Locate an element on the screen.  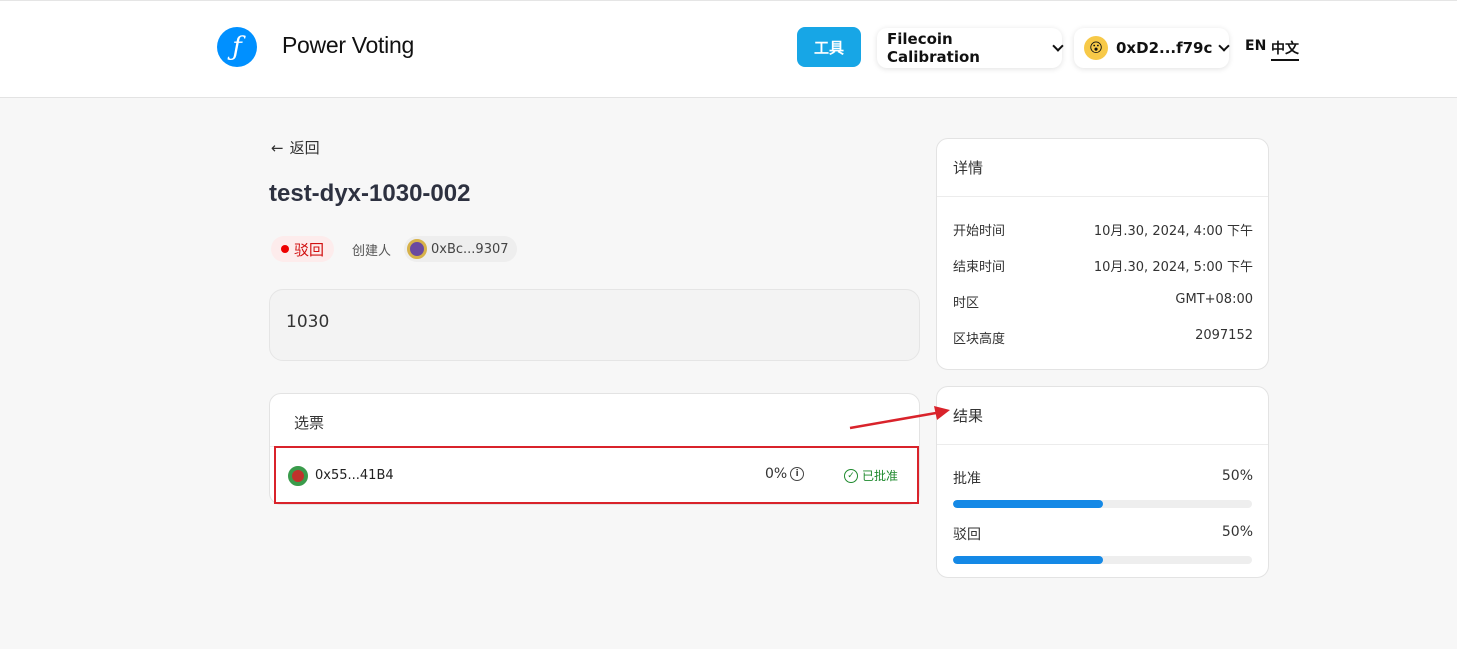
lang-zh-link: 中文 is located at coordinates (1285, 49).